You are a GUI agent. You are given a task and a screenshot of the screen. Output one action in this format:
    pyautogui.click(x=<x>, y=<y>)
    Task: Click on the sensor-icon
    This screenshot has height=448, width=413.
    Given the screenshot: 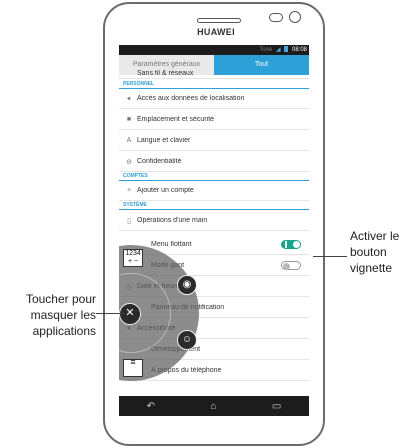 What is the action you would take?
    pyautogui.click(x=276, y=17)
    